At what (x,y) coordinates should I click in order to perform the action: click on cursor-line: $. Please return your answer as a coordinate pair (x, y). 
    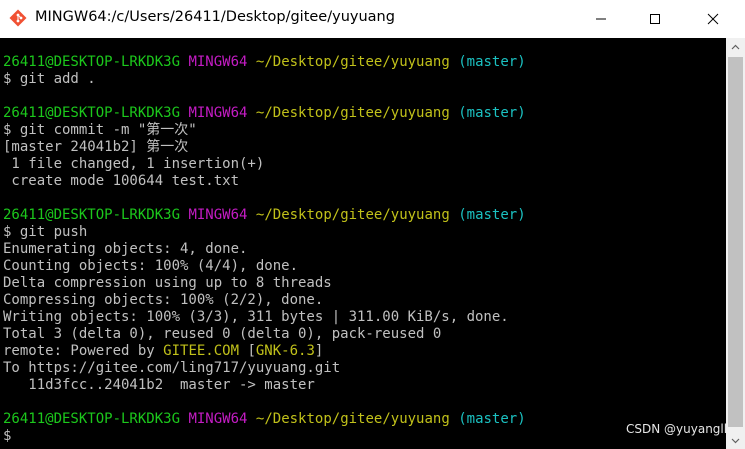
    Looking at the image, I should click on (264, 436).